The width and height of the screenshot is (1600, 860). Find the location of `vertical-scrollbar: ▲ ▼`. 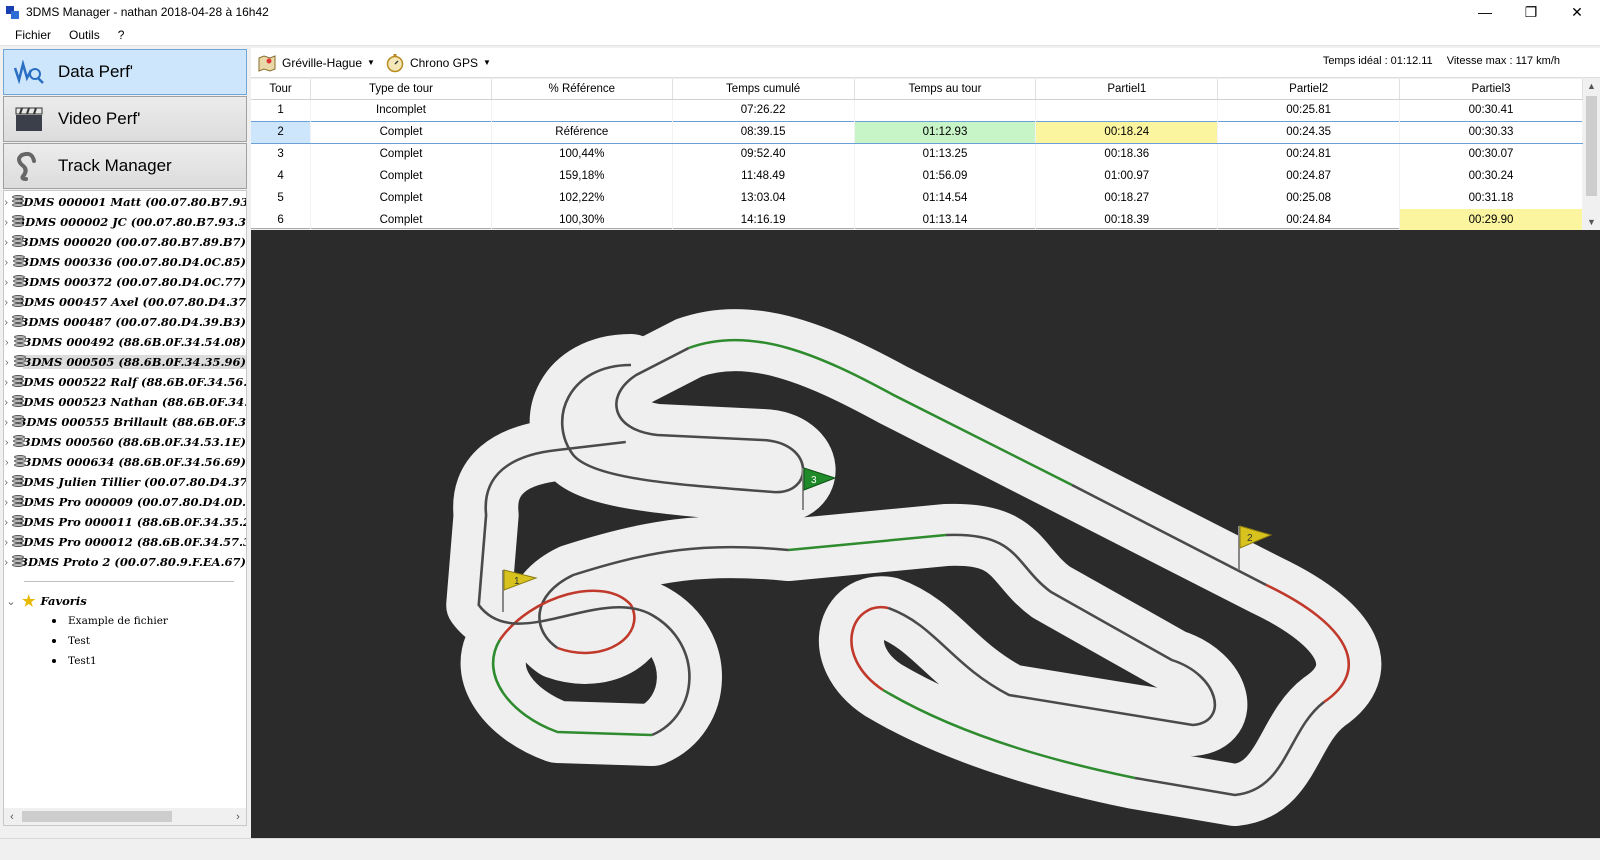

vertical-scrollbar: ▲ ▼ is located at coordinates (1591, 154).